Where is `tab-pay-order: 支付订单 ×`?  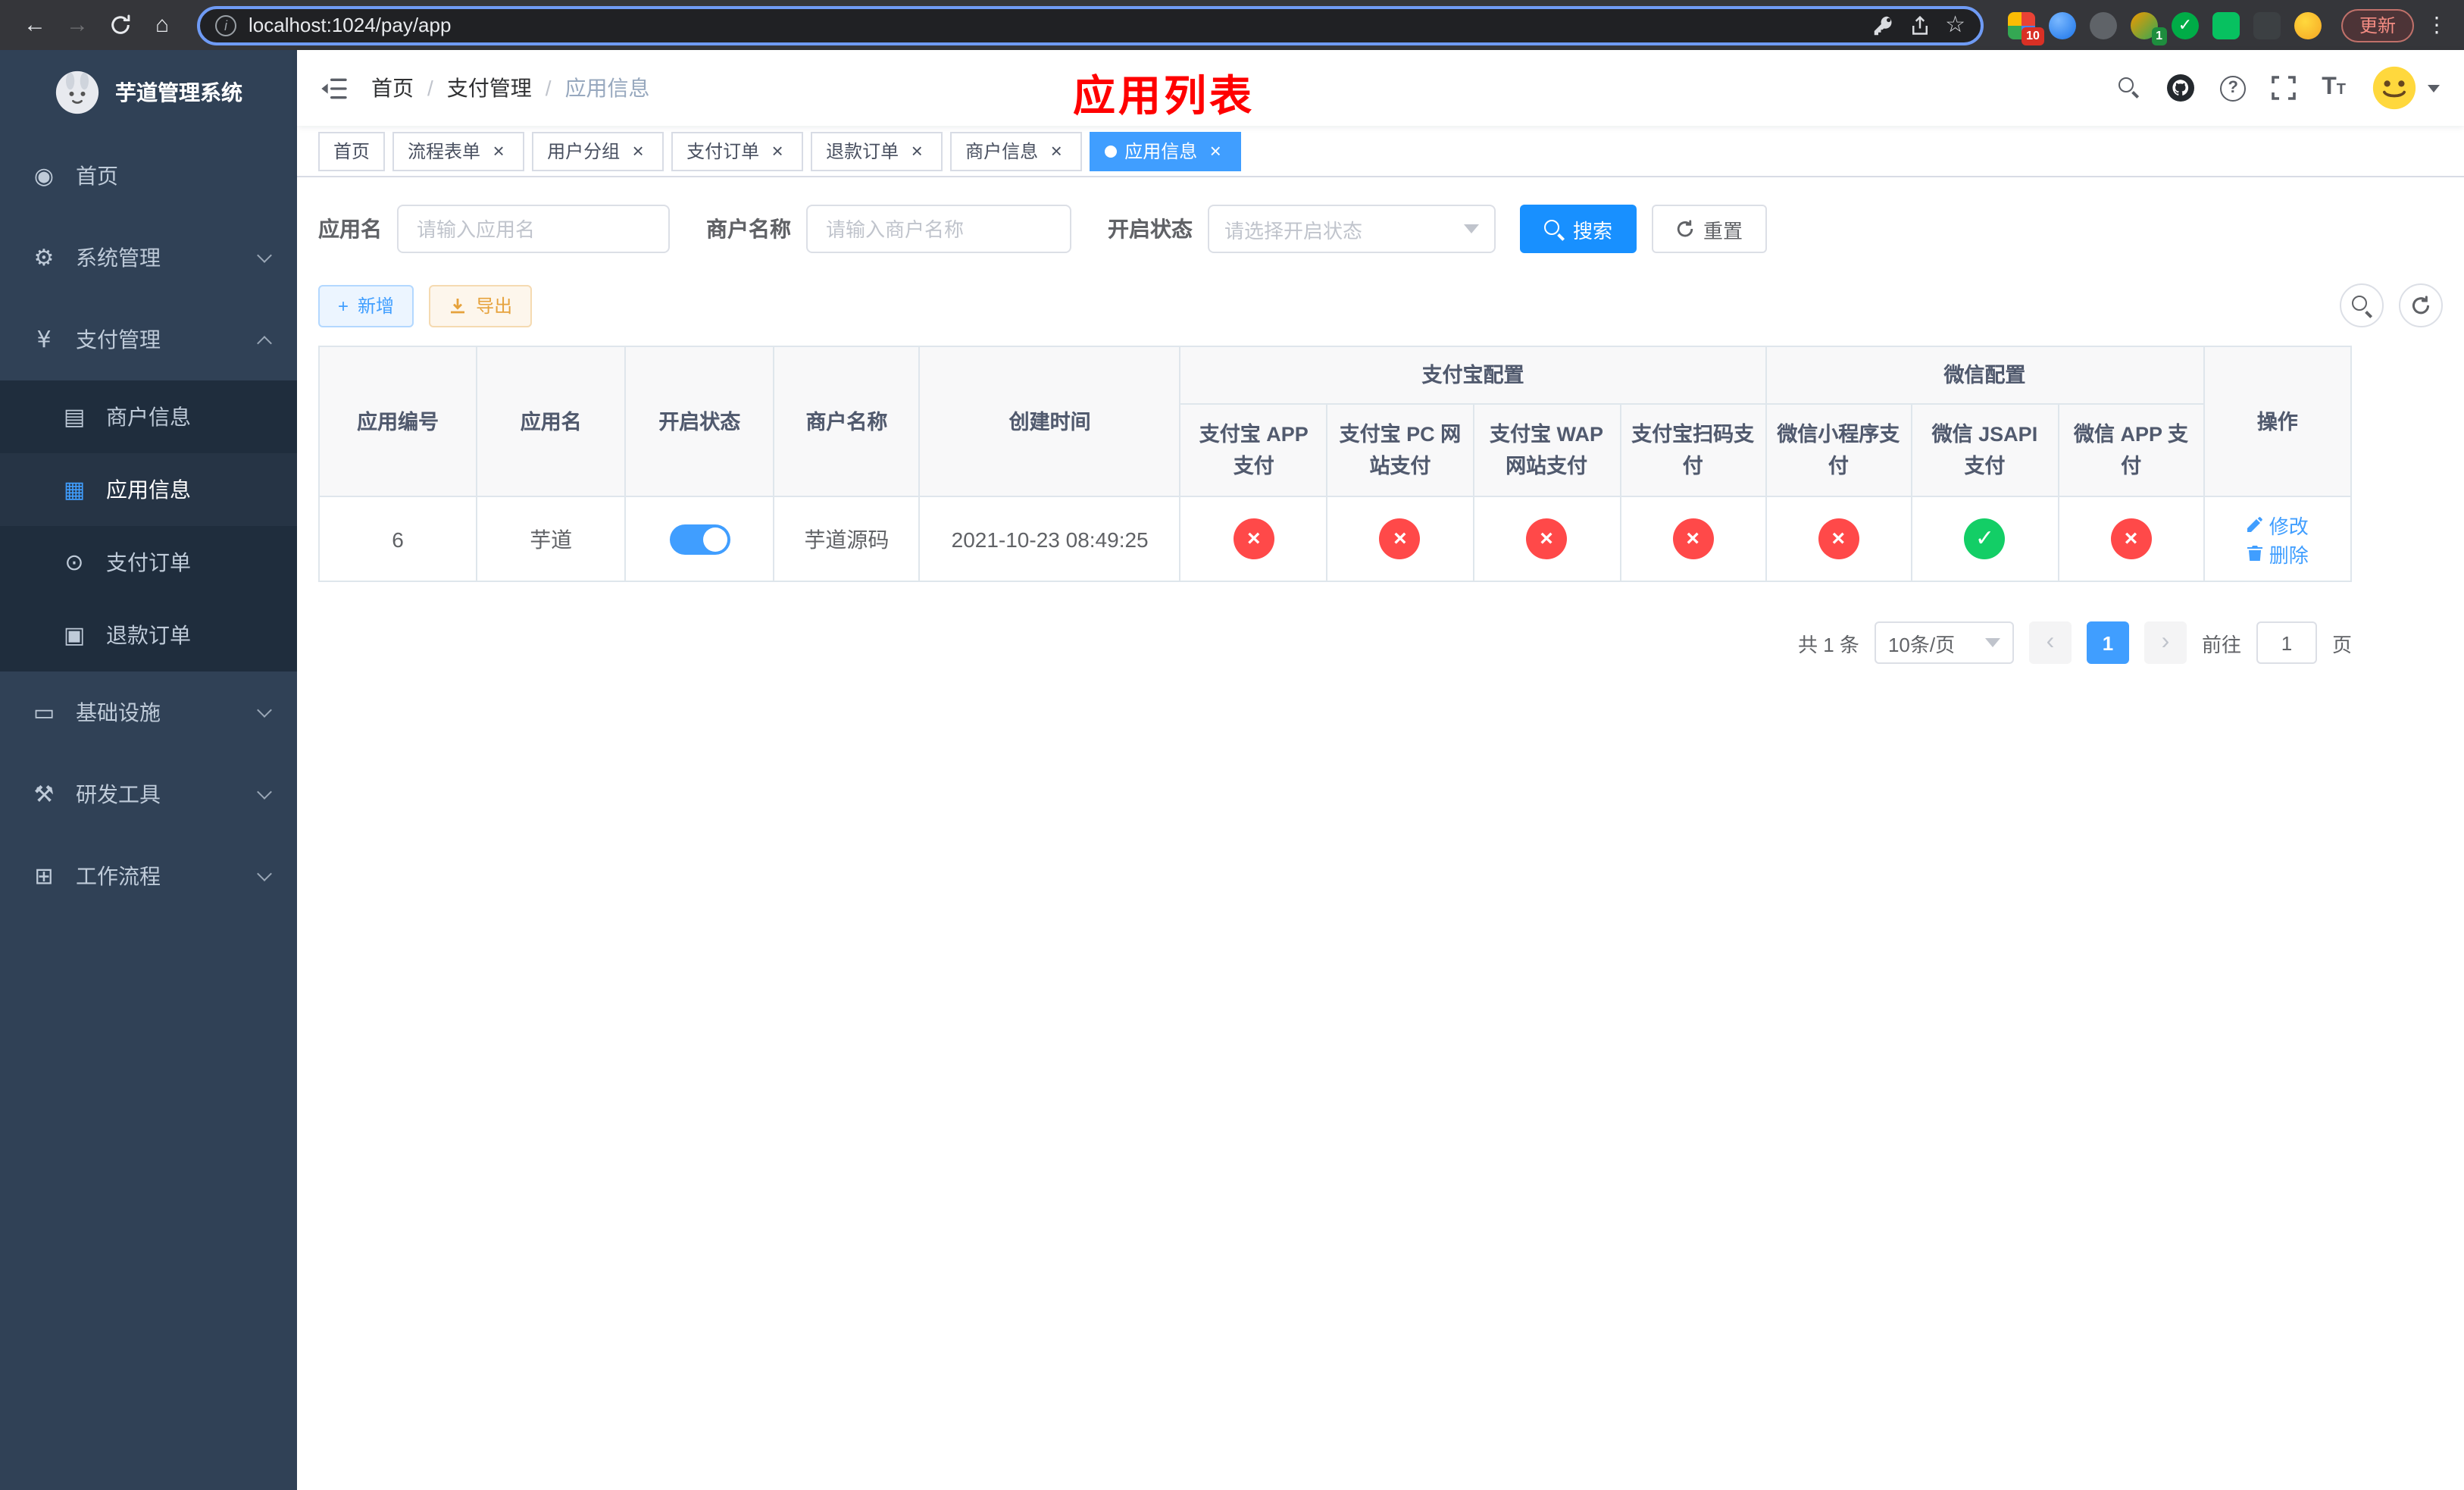
tab-pay-order: 支付订单 × is located at coordinates (737, 151).